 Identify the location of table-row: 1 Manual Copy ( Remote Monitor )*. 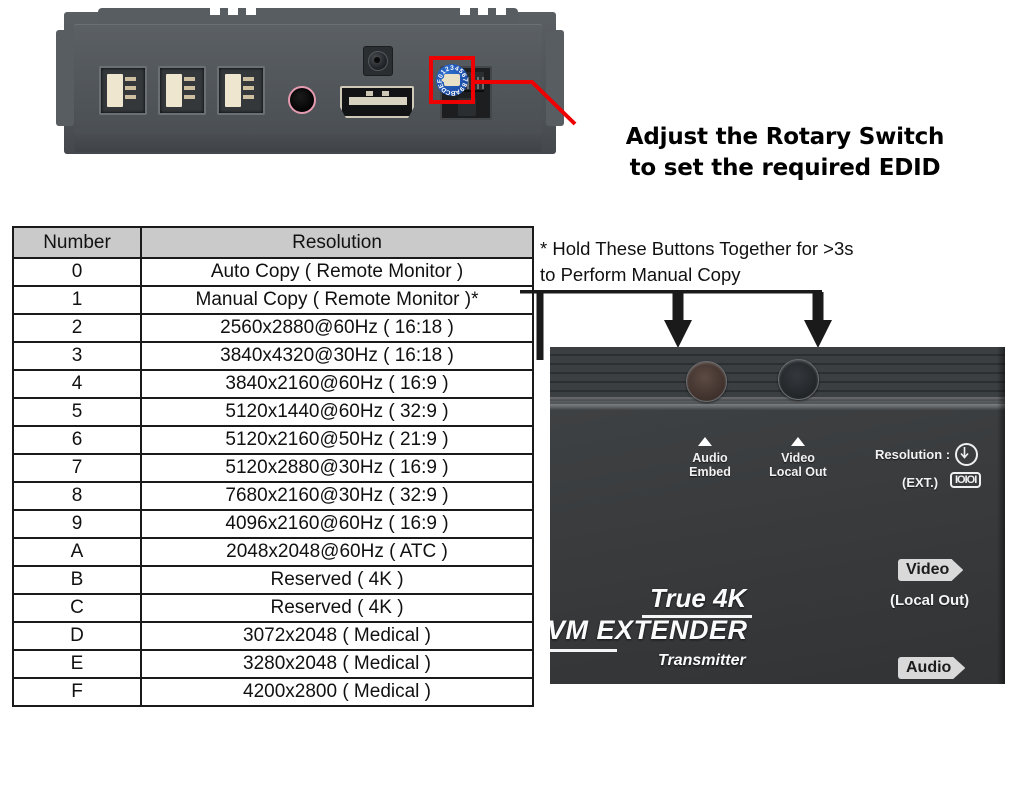
(273, 300).